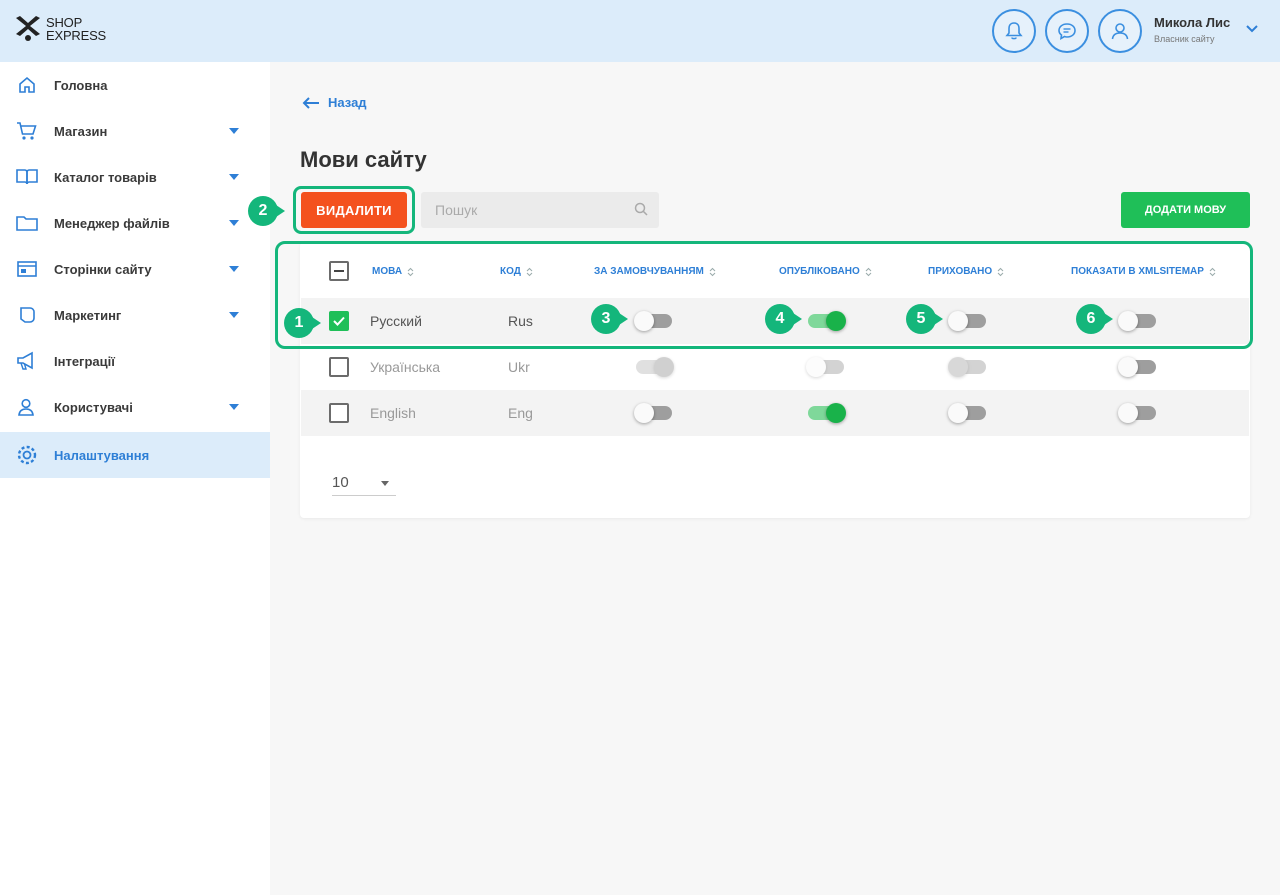 The width and height of the screenshot is (1280, 895). I want to click on sidebar-item-catalog: Каталог товарів, so click(135, 177).